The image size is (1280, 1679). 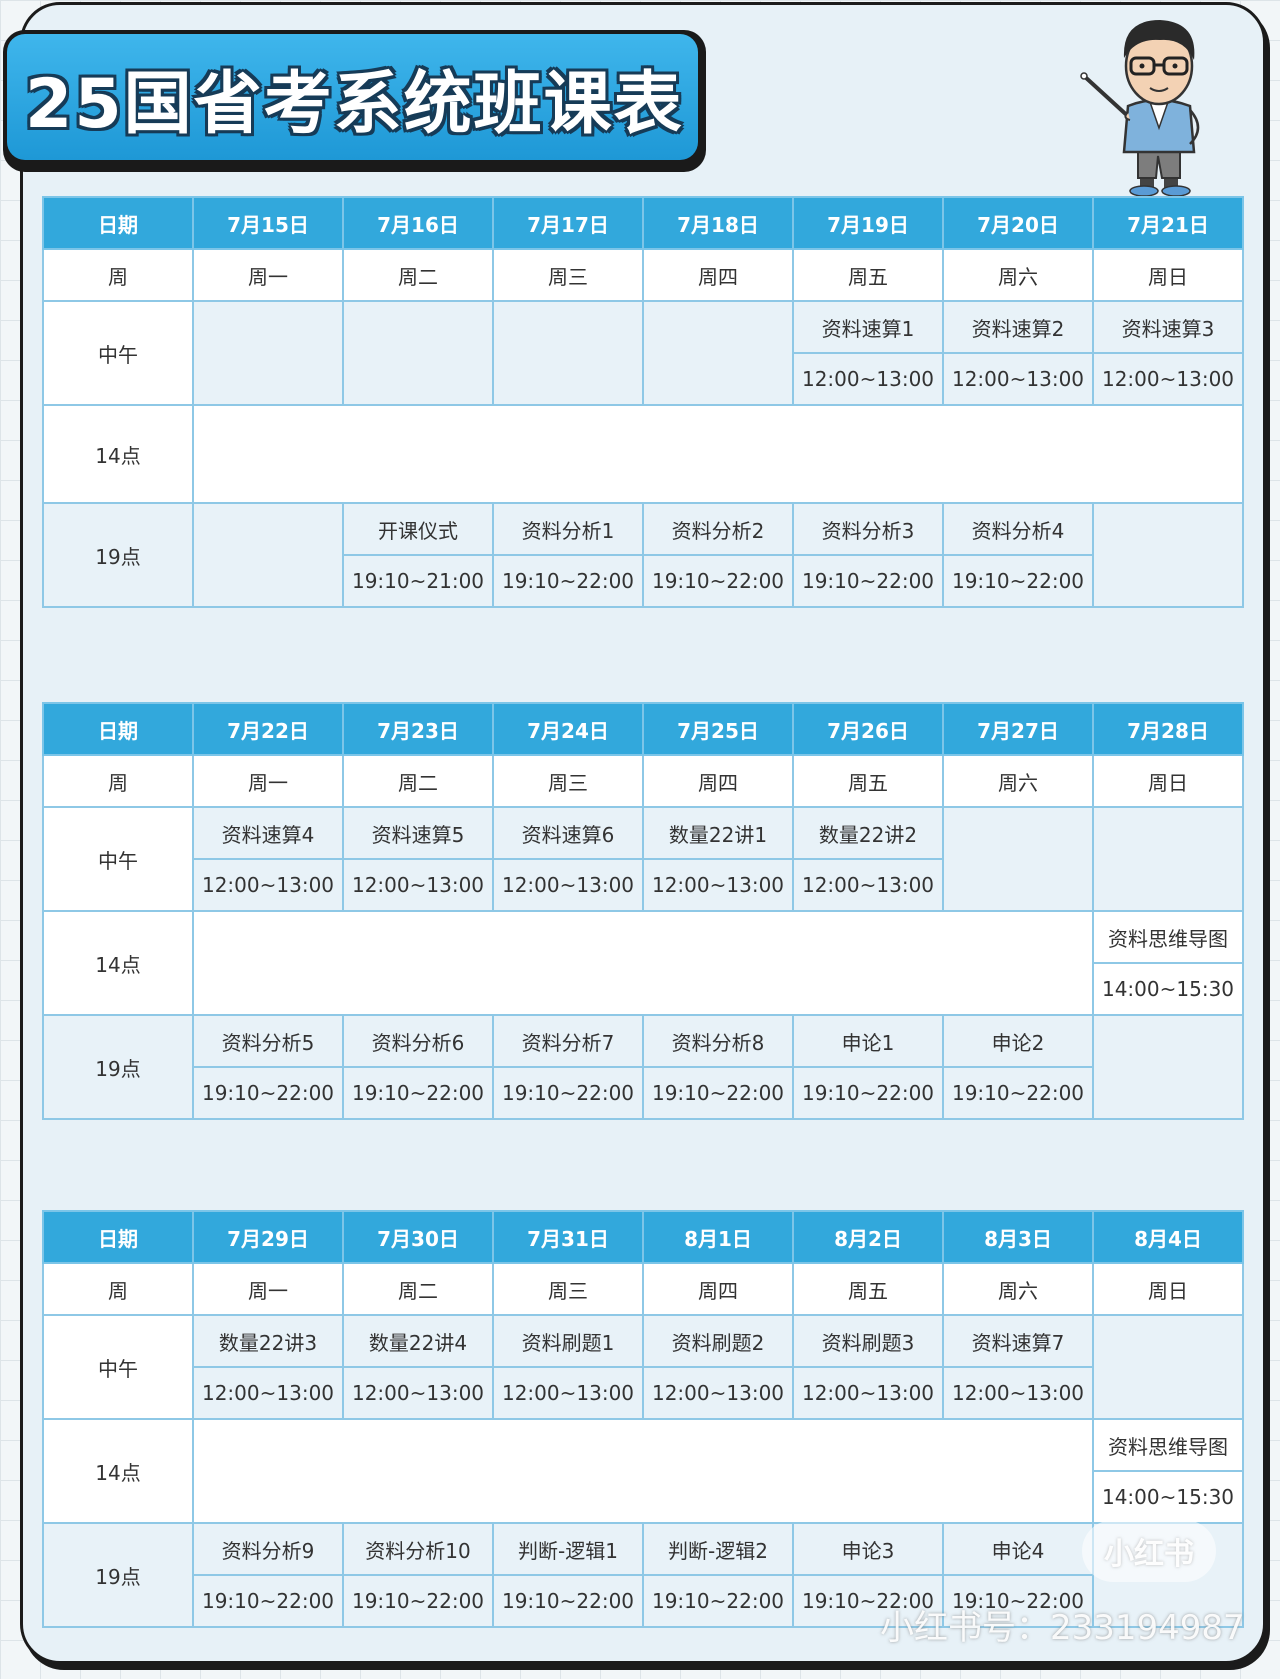 I want to click on course-name: 资料思维导图, so click(x=1168, y=937).